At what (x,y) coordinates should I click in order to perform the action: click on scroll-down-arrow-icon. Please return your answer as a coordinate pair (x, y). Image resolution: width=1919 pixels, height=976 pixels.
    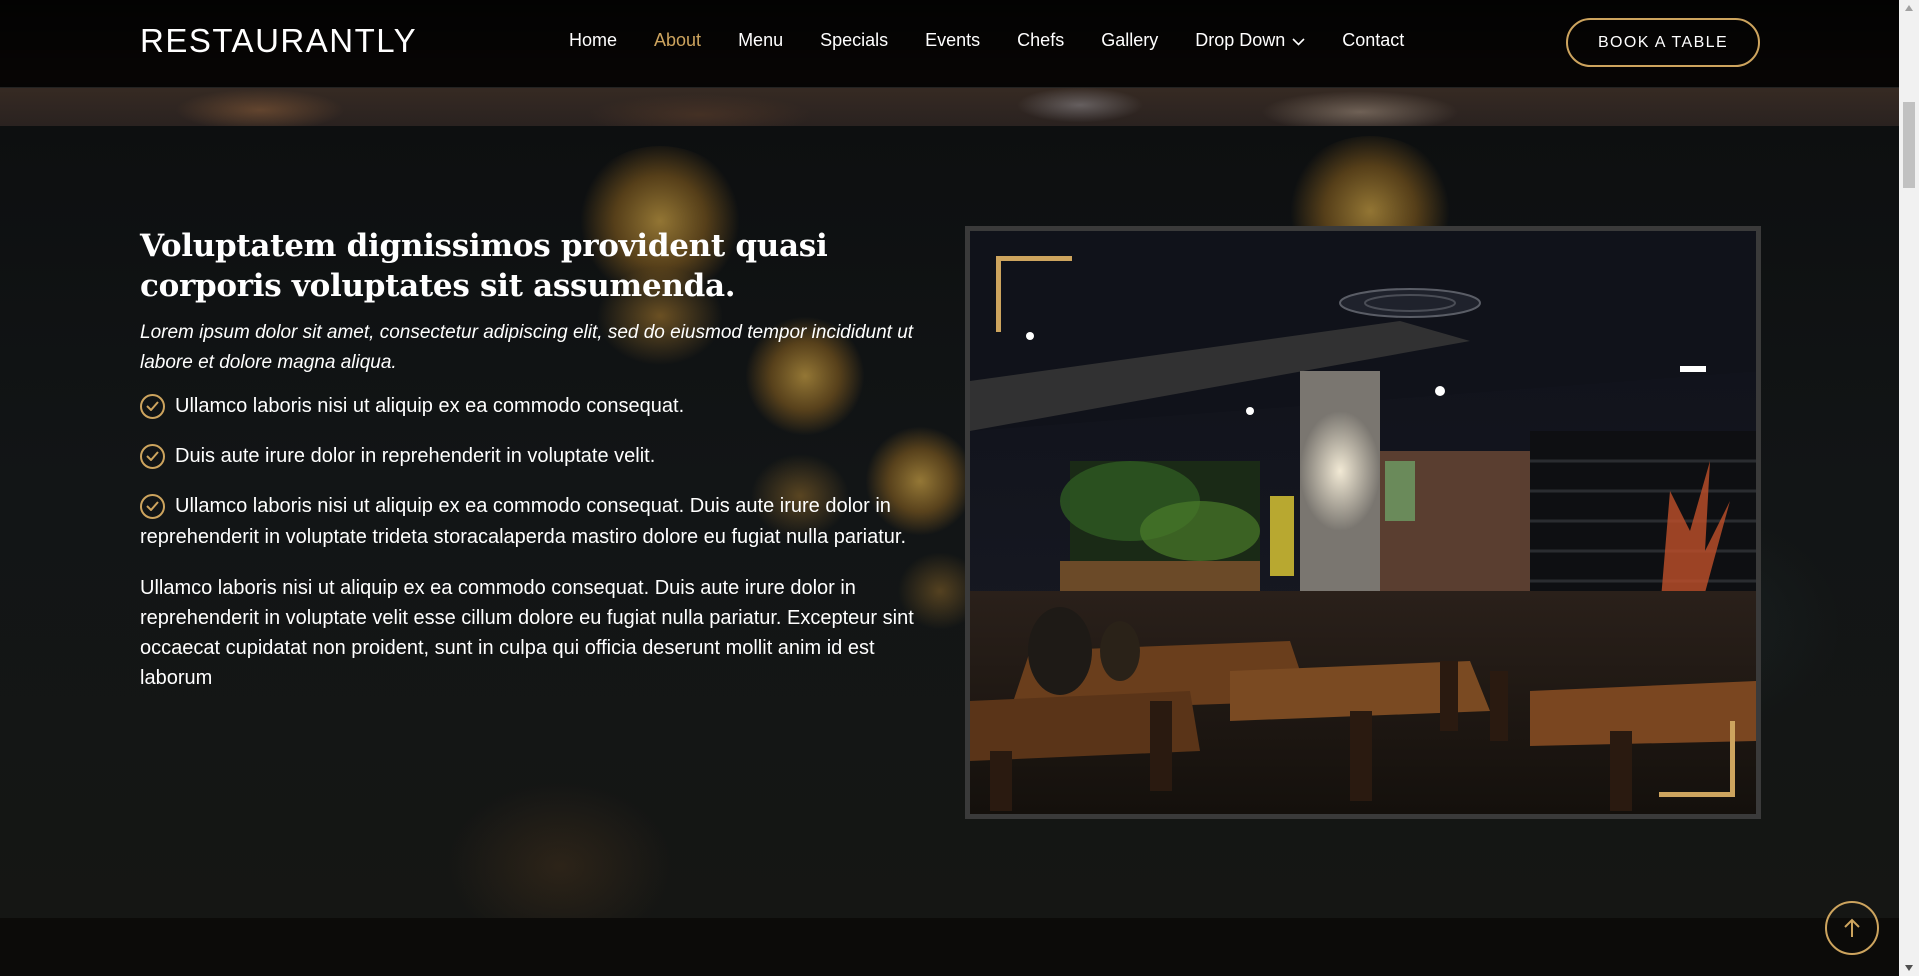
    Looking at the image, I should click on (1909, 968).